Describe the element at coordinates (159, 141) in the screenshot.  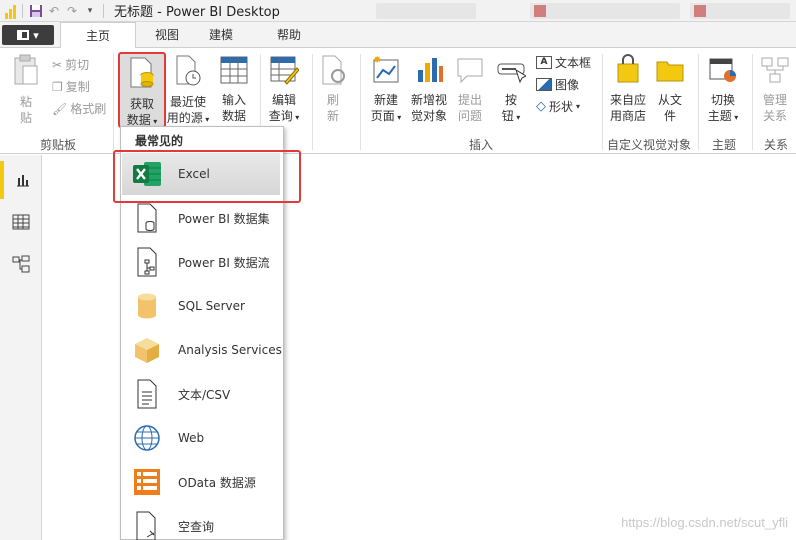
I see `dropdown-header: 最常见的` at that location.